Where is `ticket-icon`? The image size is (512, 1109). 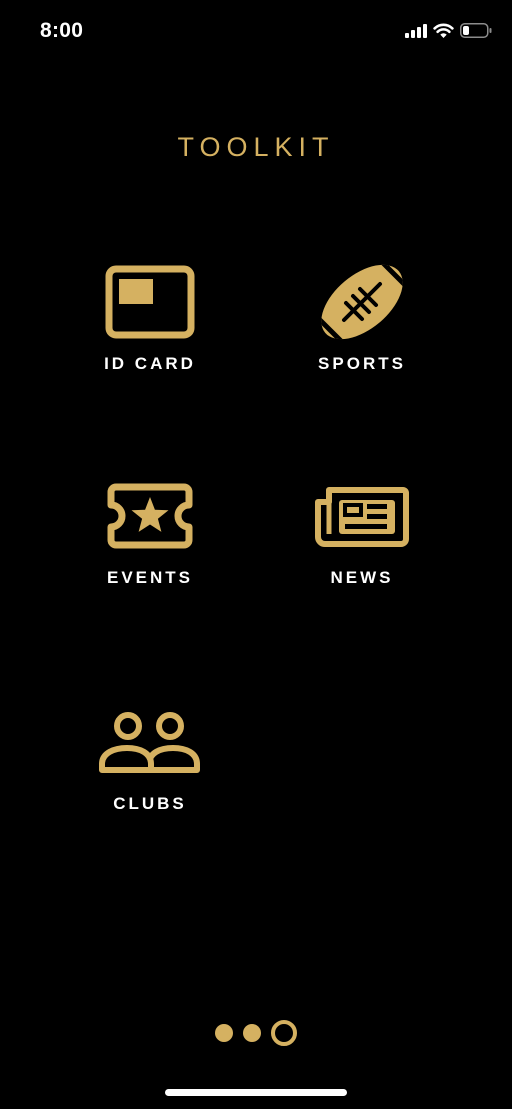 ticket-icon is located at coordinates (150, 516).